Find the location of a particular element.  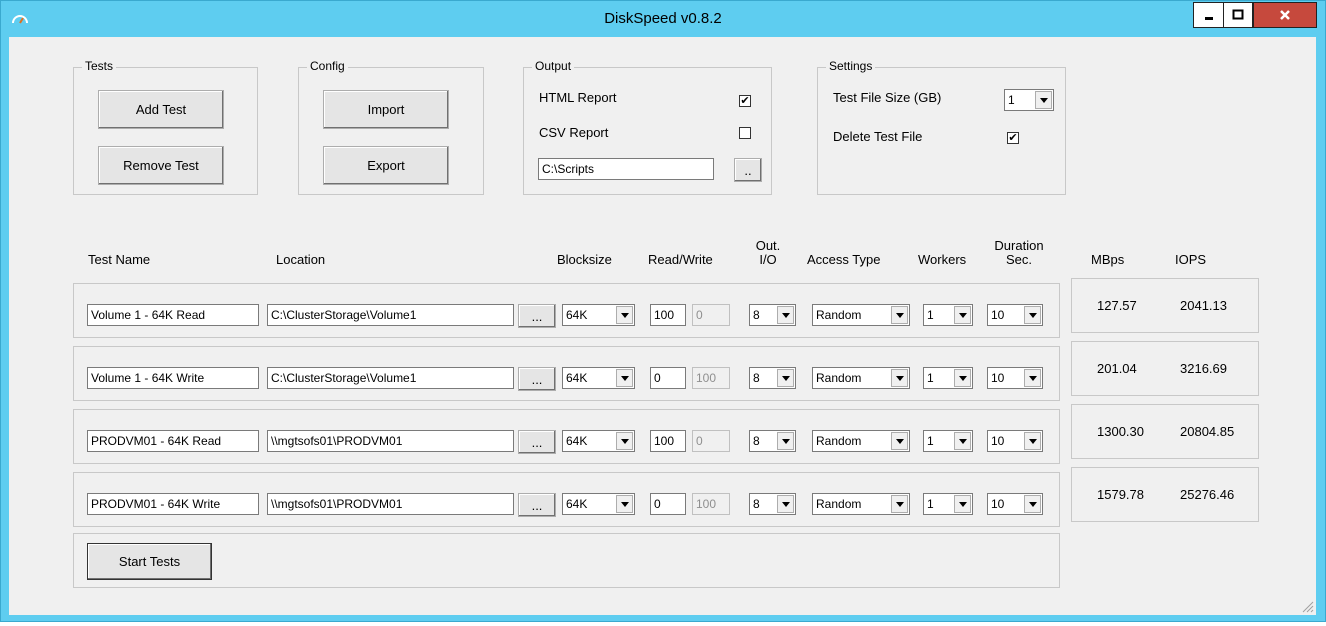

import-button: Import is located at coordinates (386, 109).